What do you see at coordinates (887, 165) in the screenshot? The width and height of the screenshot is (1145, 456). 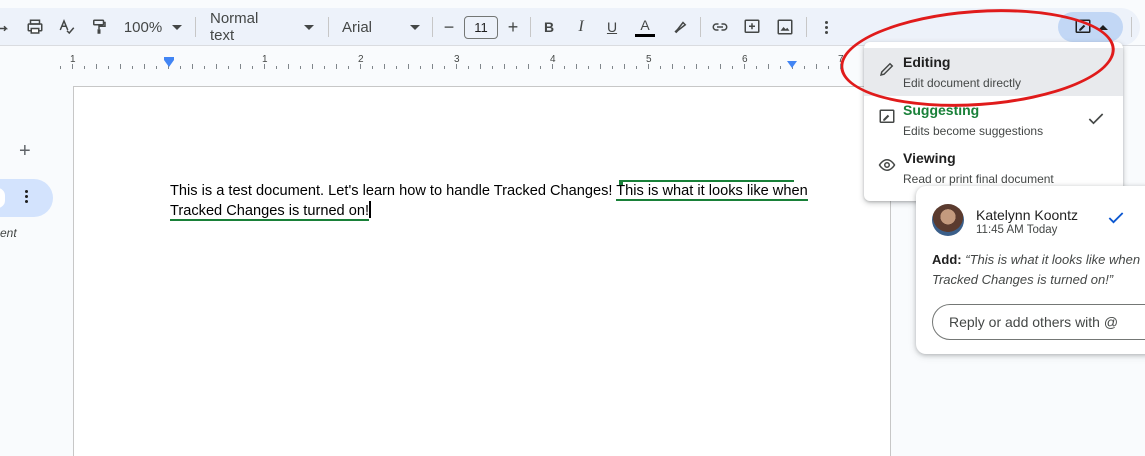 I see `eye-icon` at bounding box center [887, 165].